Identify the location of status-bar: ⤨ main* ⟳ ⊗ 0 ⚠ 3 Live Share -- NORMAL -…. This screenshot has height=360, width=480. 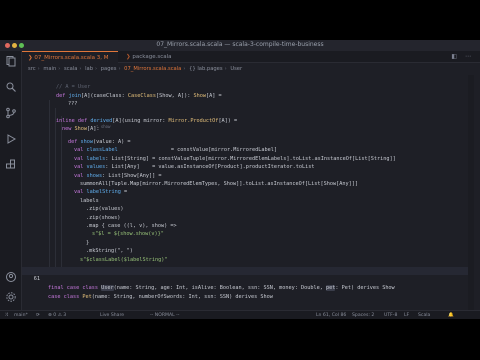
(240, 314).